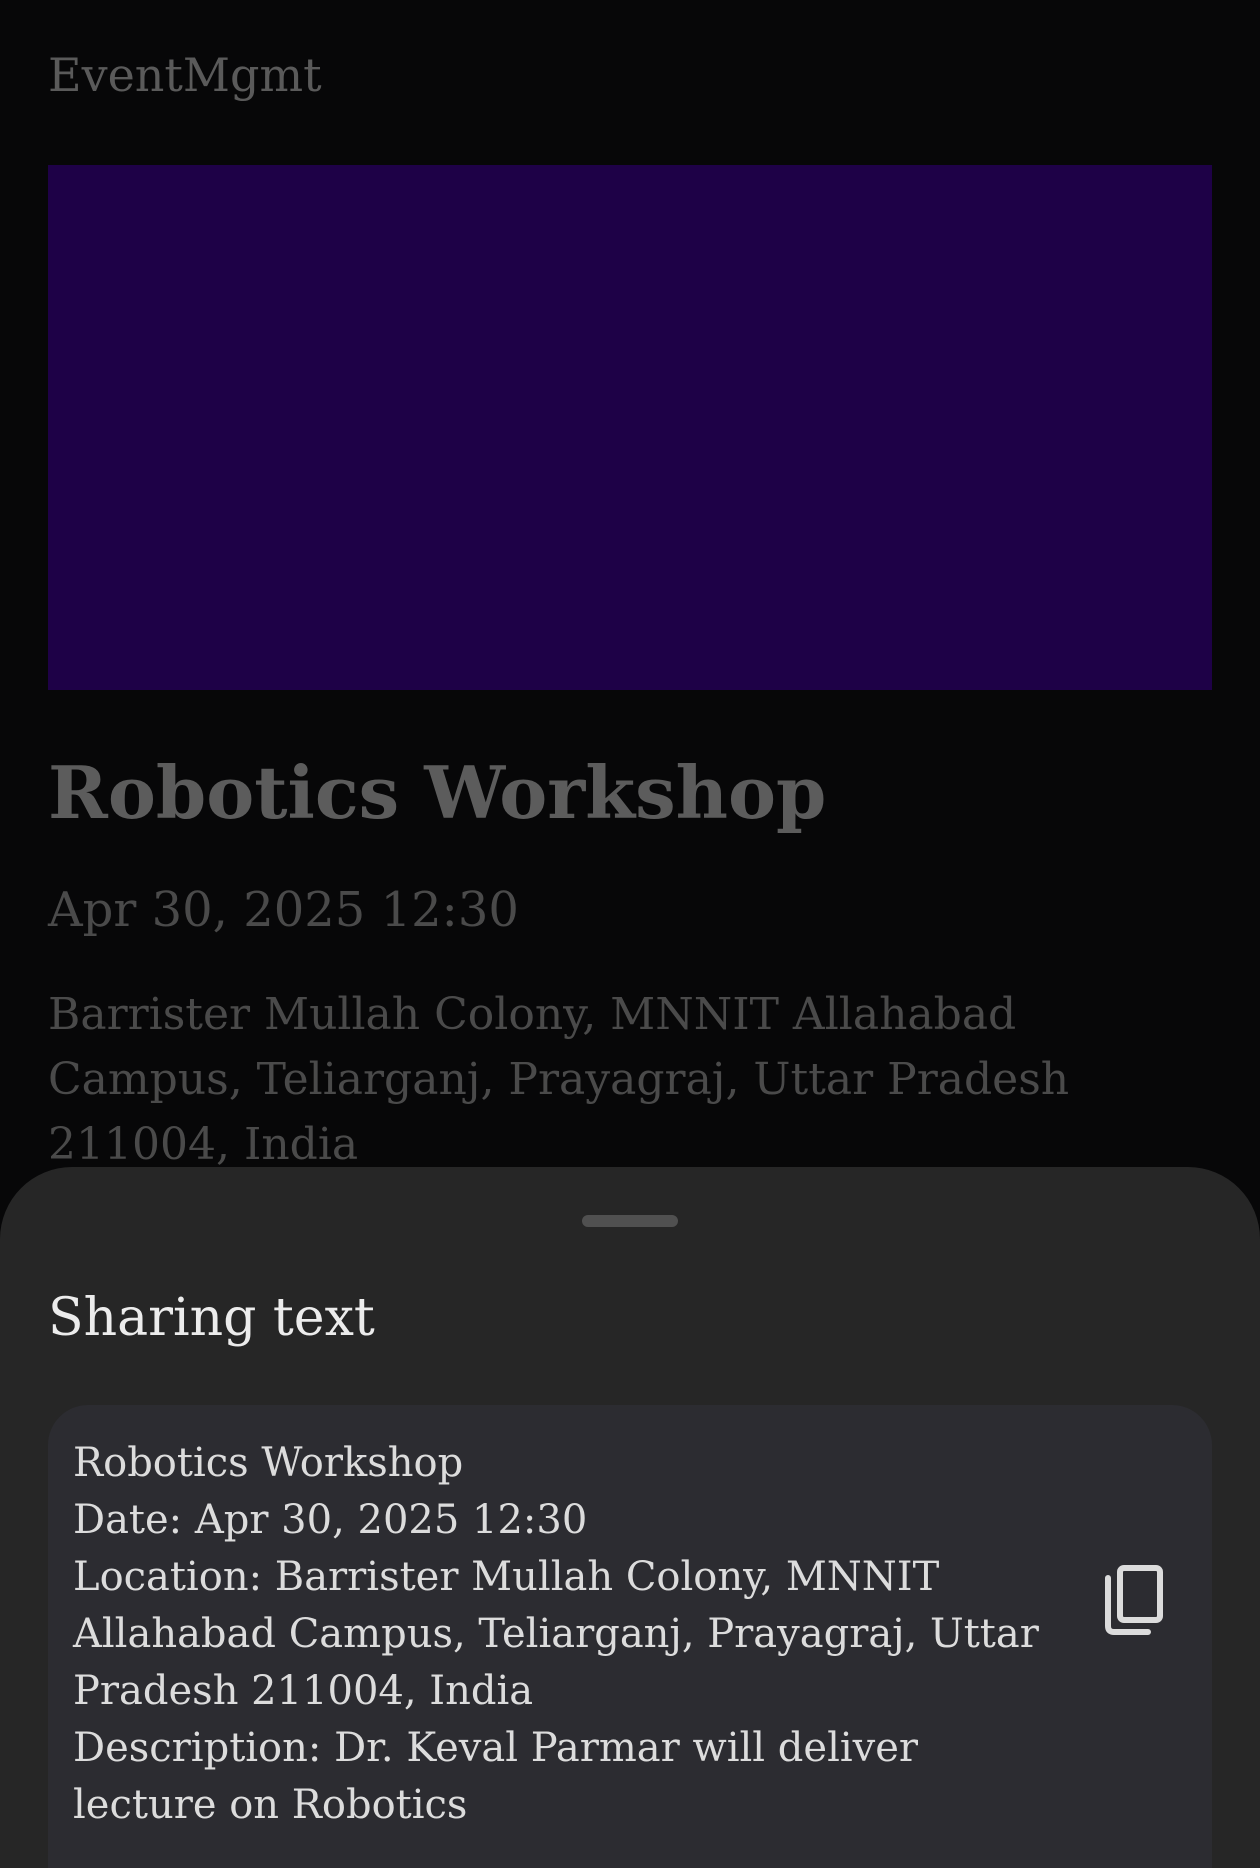 Image resolution: width=1260 pixels, height=1868 pixels. What do you see at coordinates (283, 910) in the screenshot?
I see `event-datetime: Apr 30, 2025 12:30` at bounding box center [283, 910].